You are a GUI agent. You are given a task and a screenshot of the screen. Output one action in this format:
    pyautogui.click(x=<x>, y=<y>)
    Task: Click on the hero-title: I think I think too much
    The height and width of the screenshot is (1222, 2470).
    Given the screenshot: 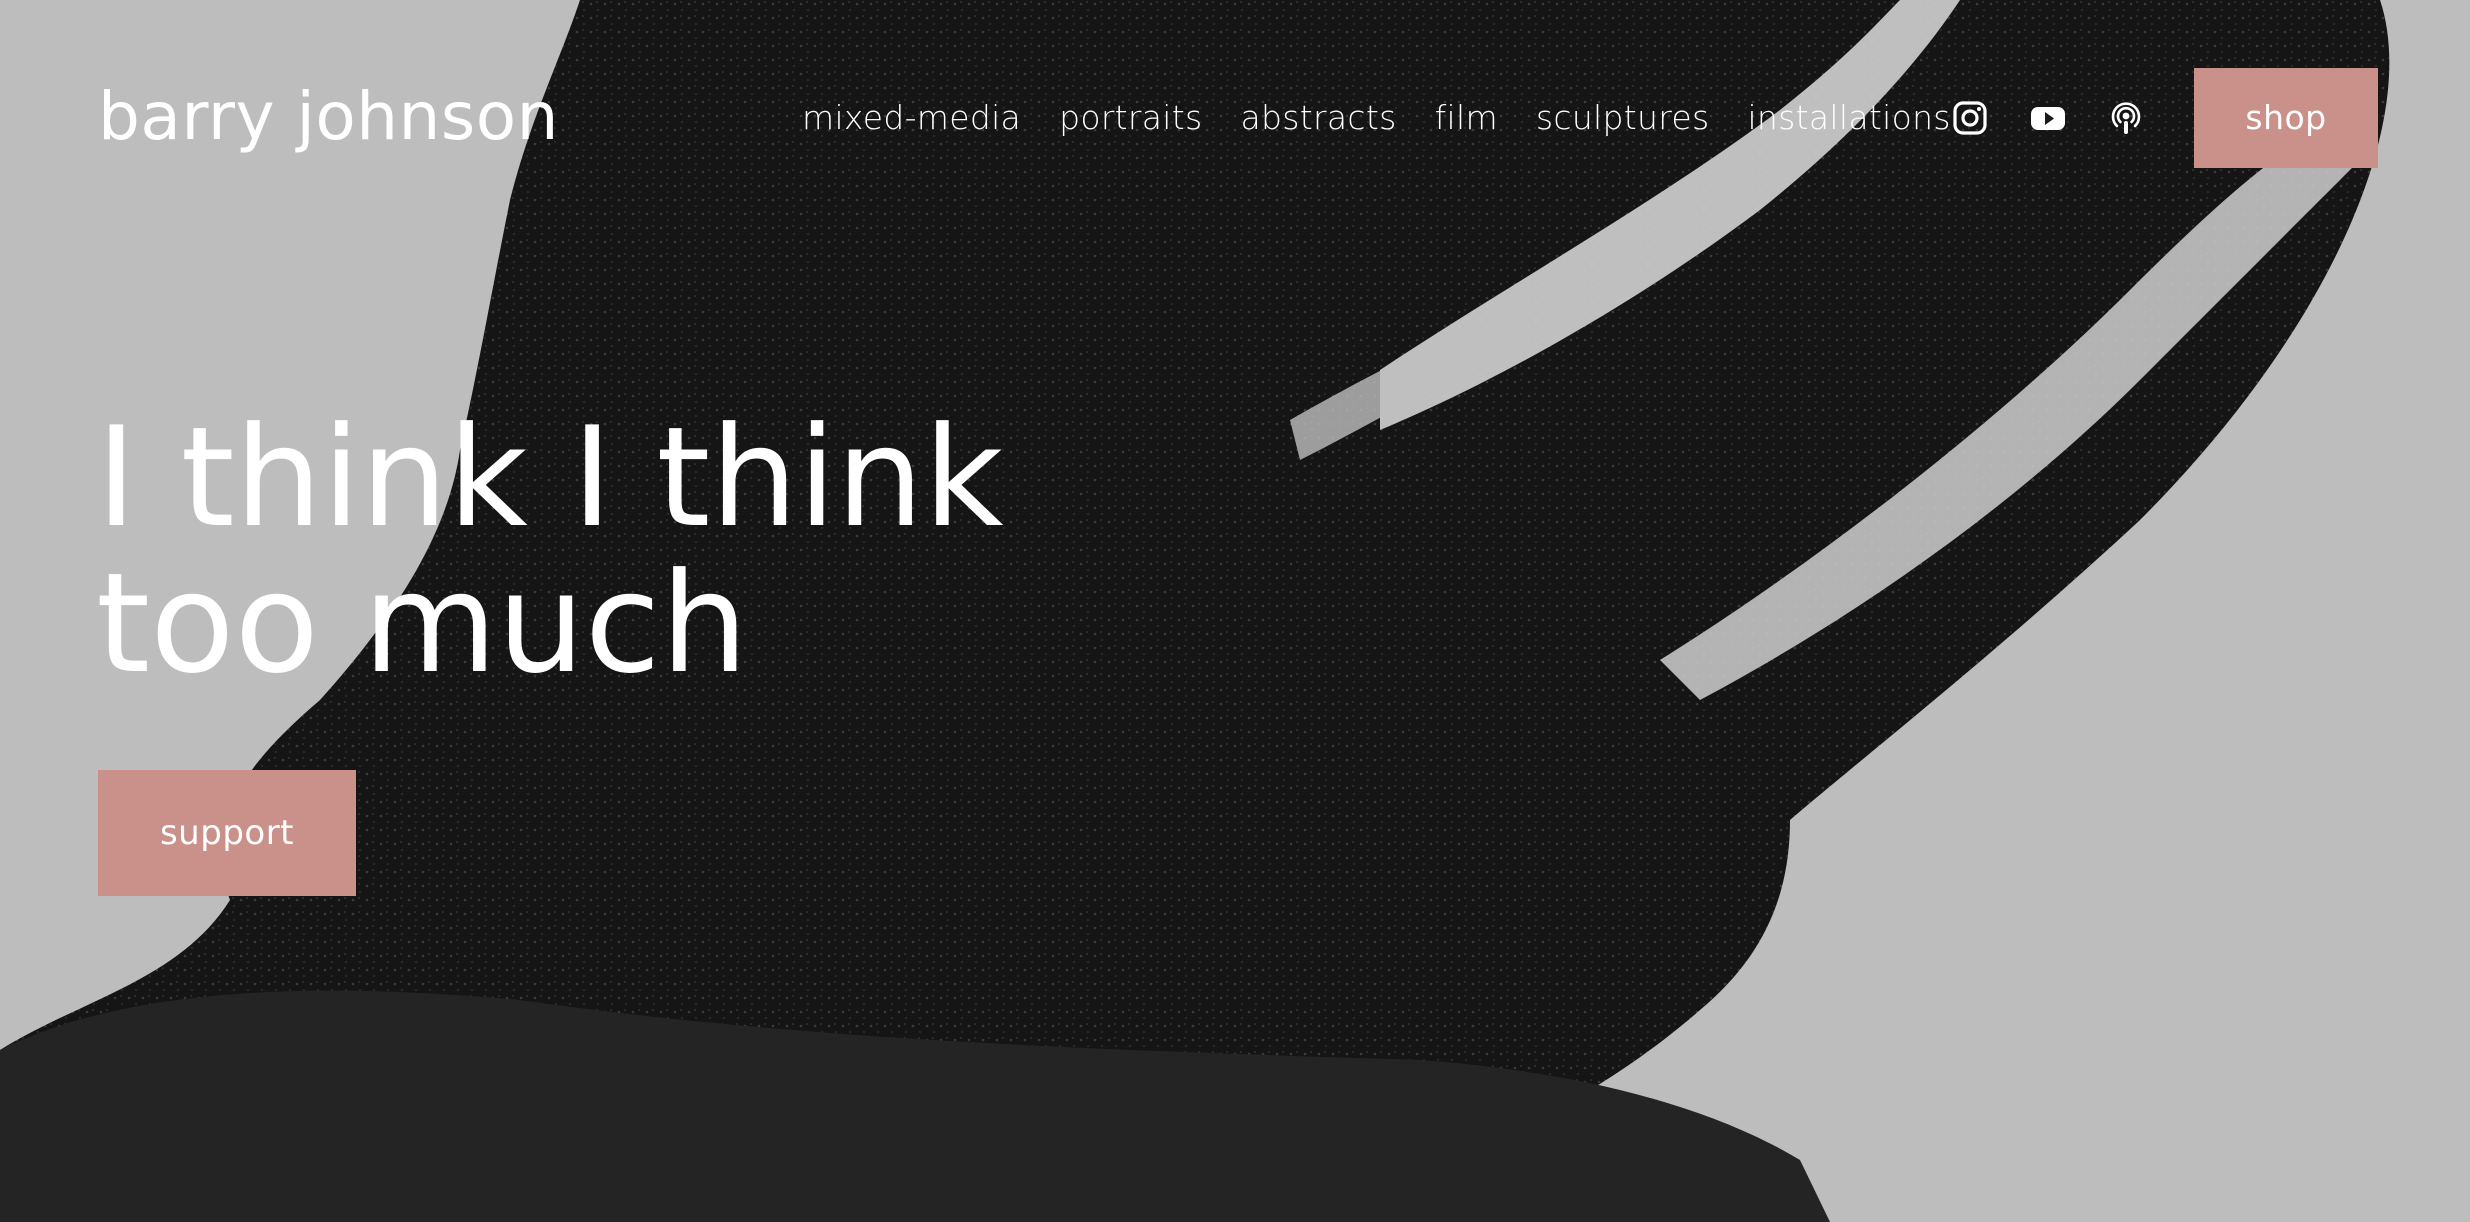 What is the action you would take?
    pyautogui.click(x=550, y=550)
    